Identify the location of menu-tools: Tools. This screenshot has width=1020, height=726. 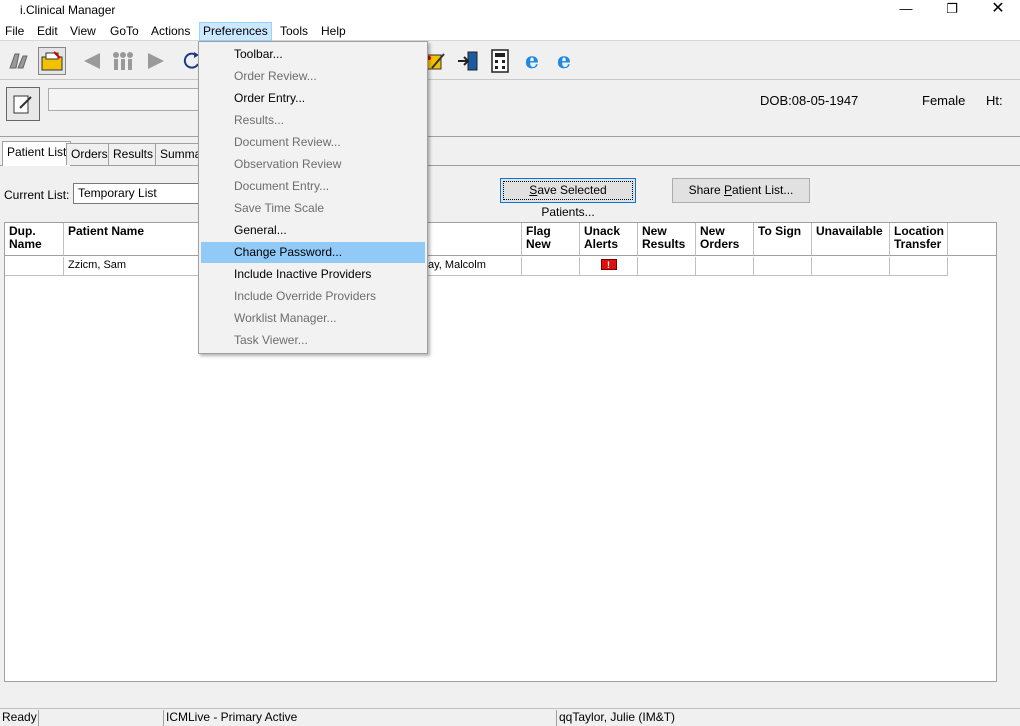
(294, 31).